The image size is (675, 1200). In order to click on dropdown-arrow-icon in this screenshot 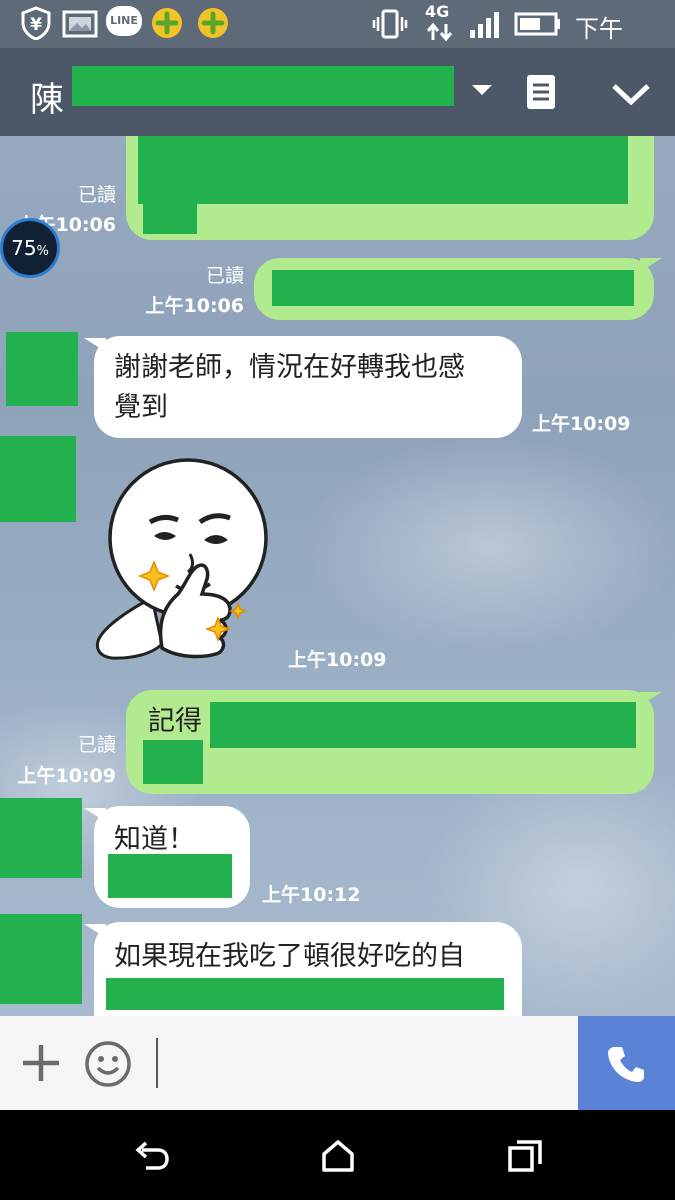, I will do `click(482, 90)`.